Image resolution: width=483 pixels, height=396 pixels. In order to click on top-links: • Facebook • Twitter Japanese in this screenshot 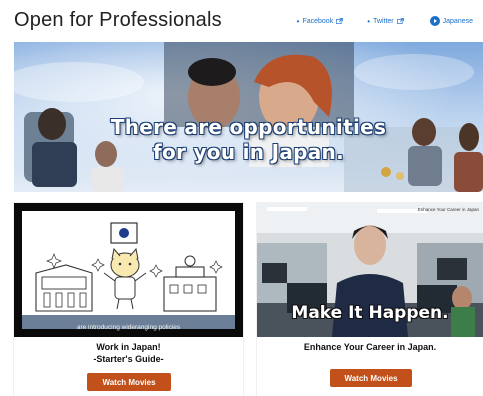, I will do `click(373, 21)`.